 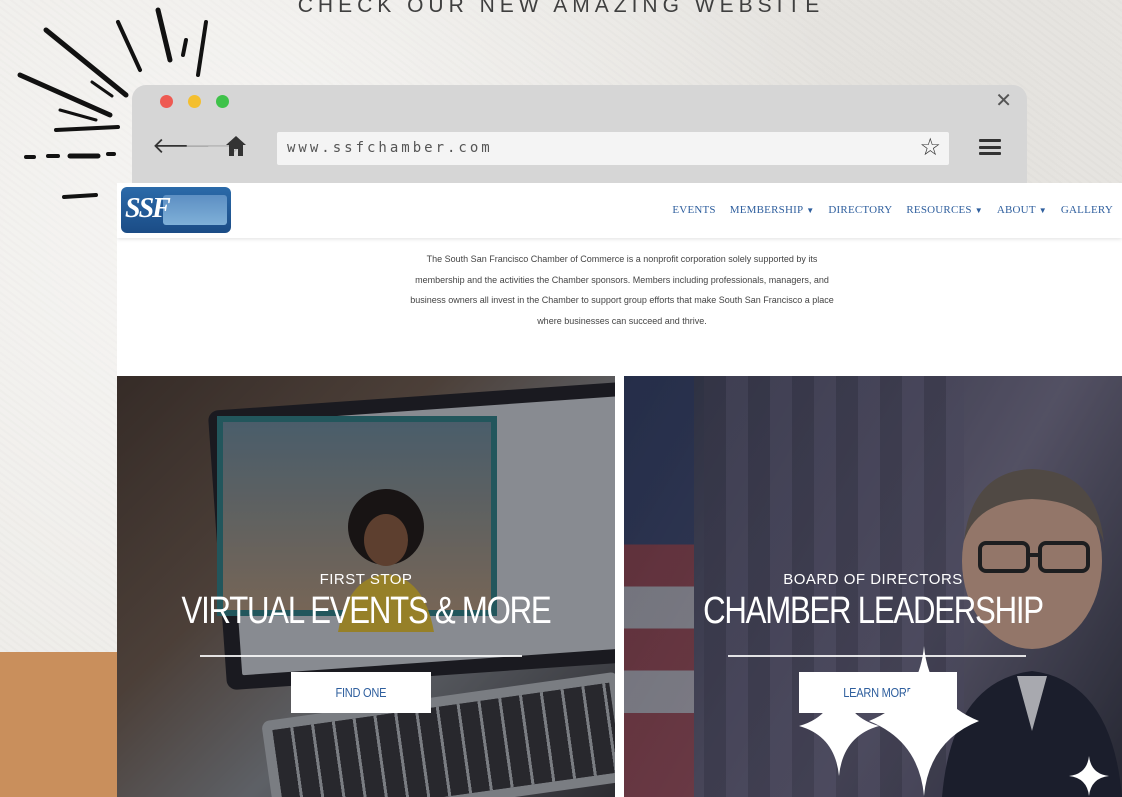 I want to click on url-input: www.ssfchamber.com, so click(x=613, y=148).